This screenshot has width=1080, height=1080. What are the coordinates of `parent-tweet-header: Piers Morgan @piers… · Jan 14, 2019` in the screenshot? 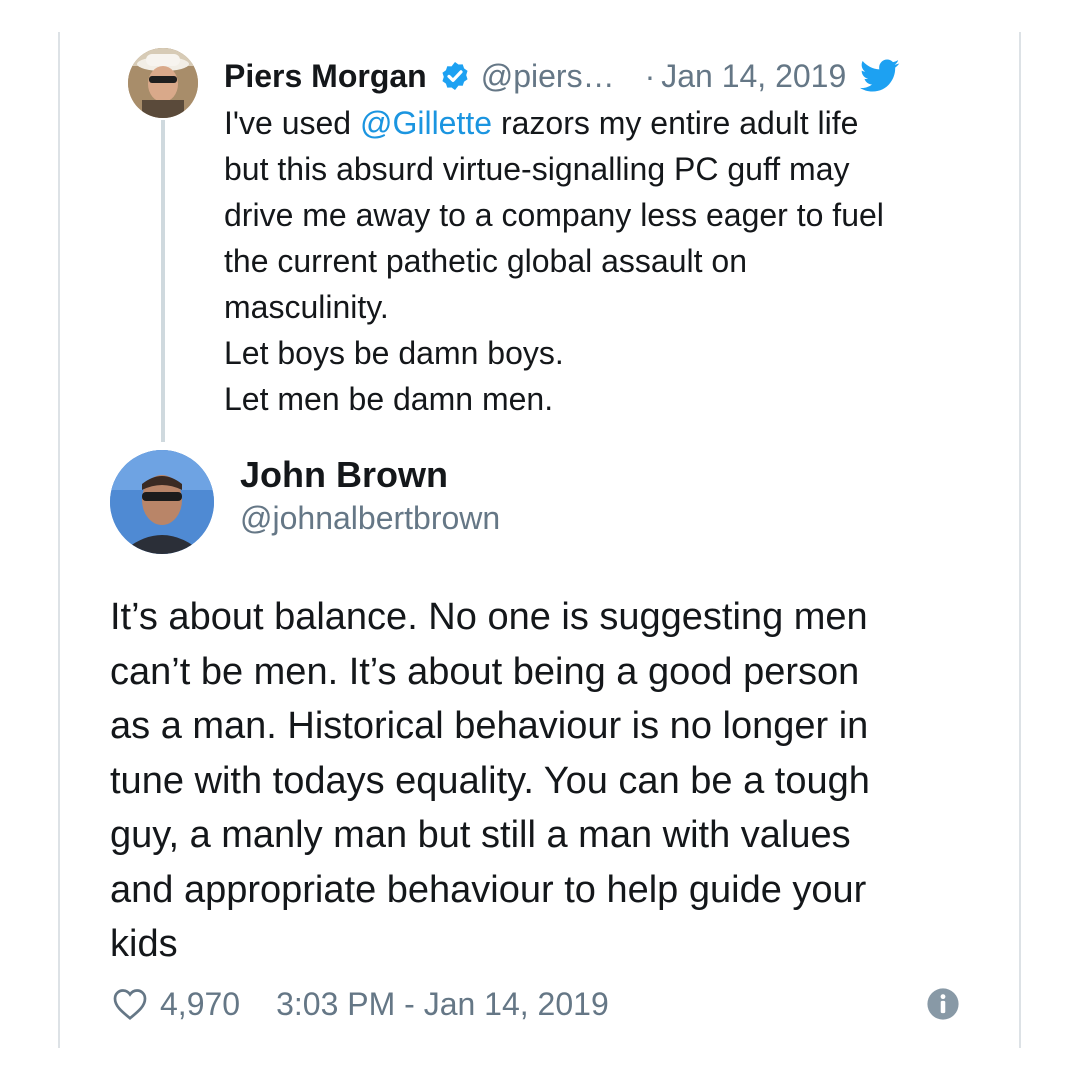 It's located at (604, 76).